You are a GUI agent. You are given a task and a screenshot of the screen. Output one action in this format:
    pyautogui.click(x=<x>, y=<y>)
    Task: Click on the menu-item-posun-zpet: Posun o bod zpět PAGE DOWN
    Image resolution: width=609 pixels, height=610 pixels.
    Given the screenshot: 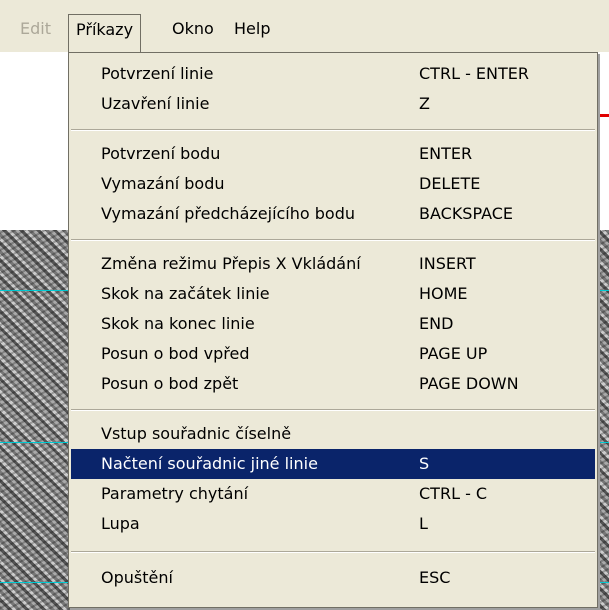 What is the action you would take?
    pyautogui.click(x=333, y=384)
    